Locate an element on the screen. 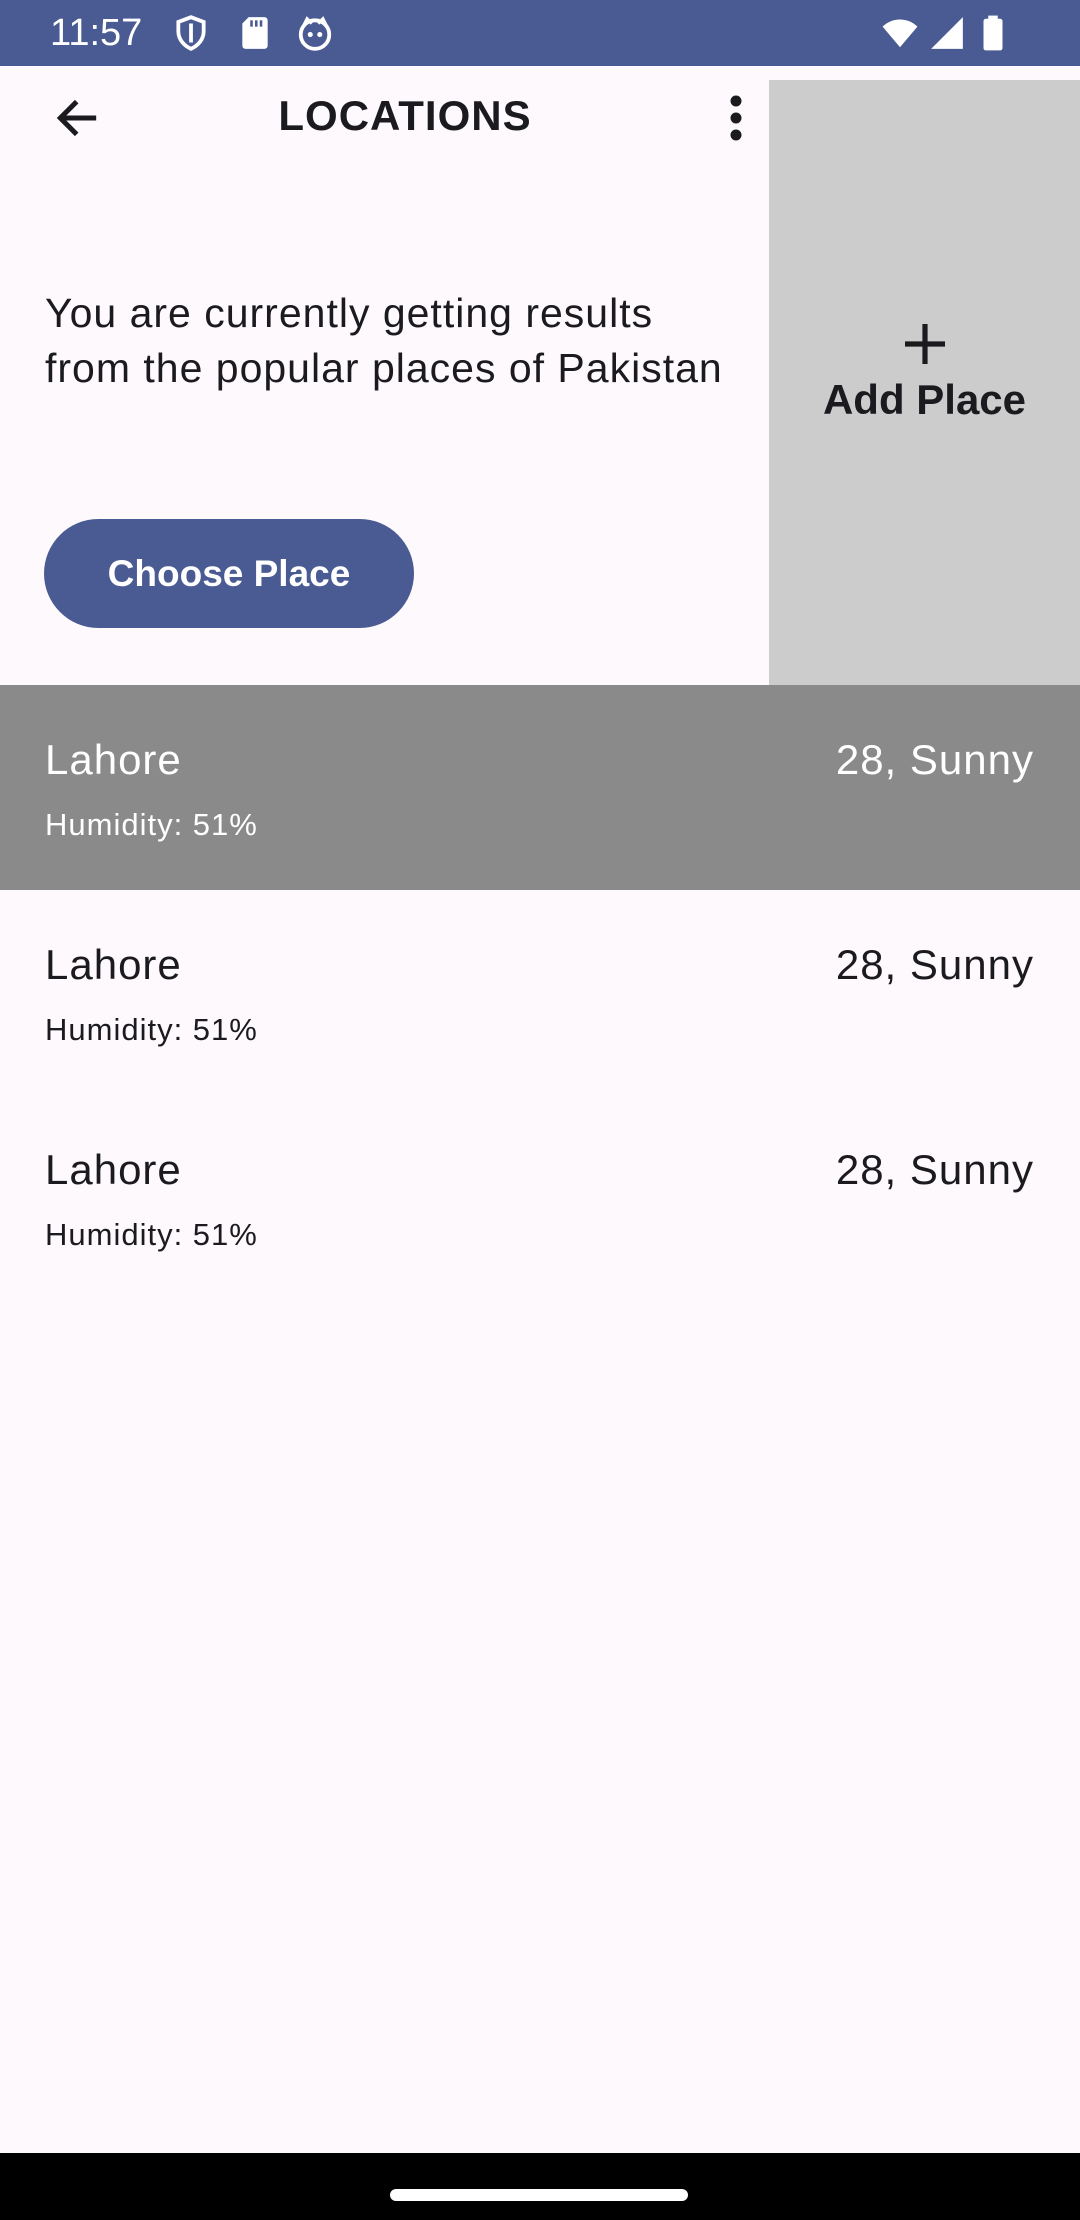 This screenshot has width=1080, height=2220. wifi-icon is located at coordinates (899, 33).